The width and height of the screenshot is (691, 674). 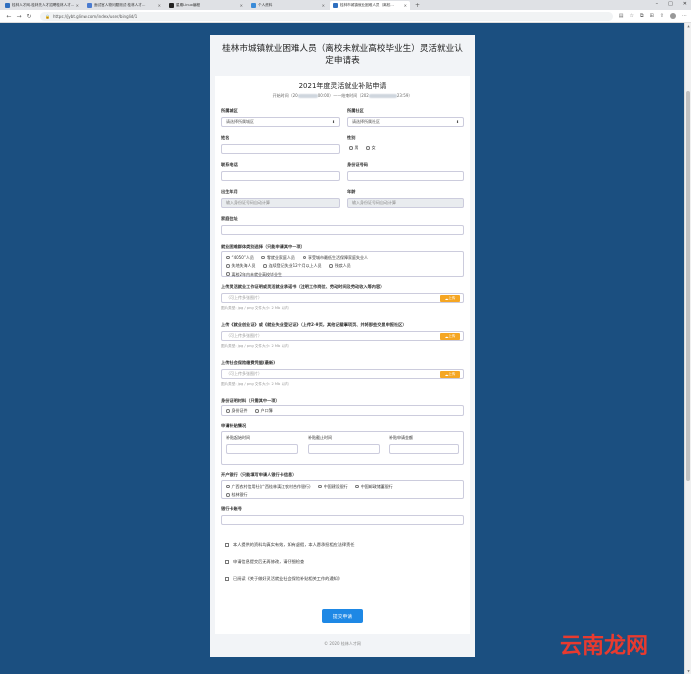 What do you see at coordinates (9, 16) in the screenshot?
I see `back-icon: ←` at bounding box center [9, 16].